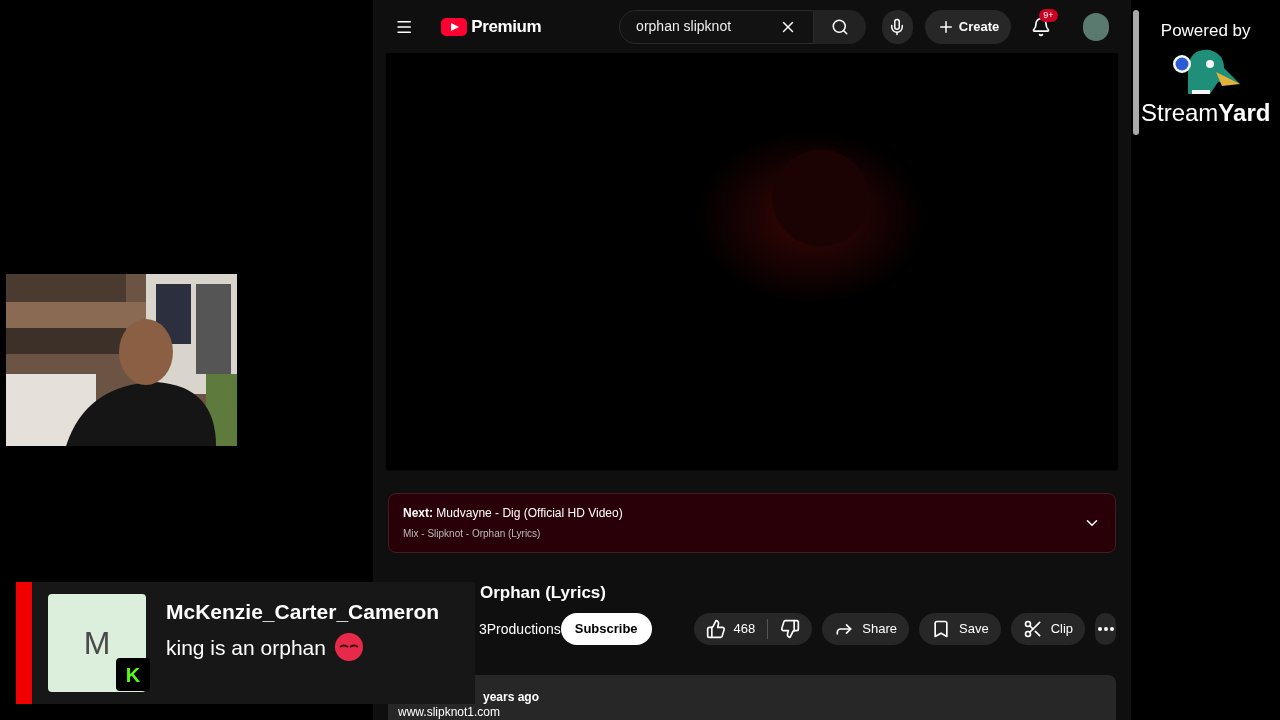 Image resolution: width=1280 pixels, height=720 pixels. I want to click on play-logo-icon, so click(454, 26).